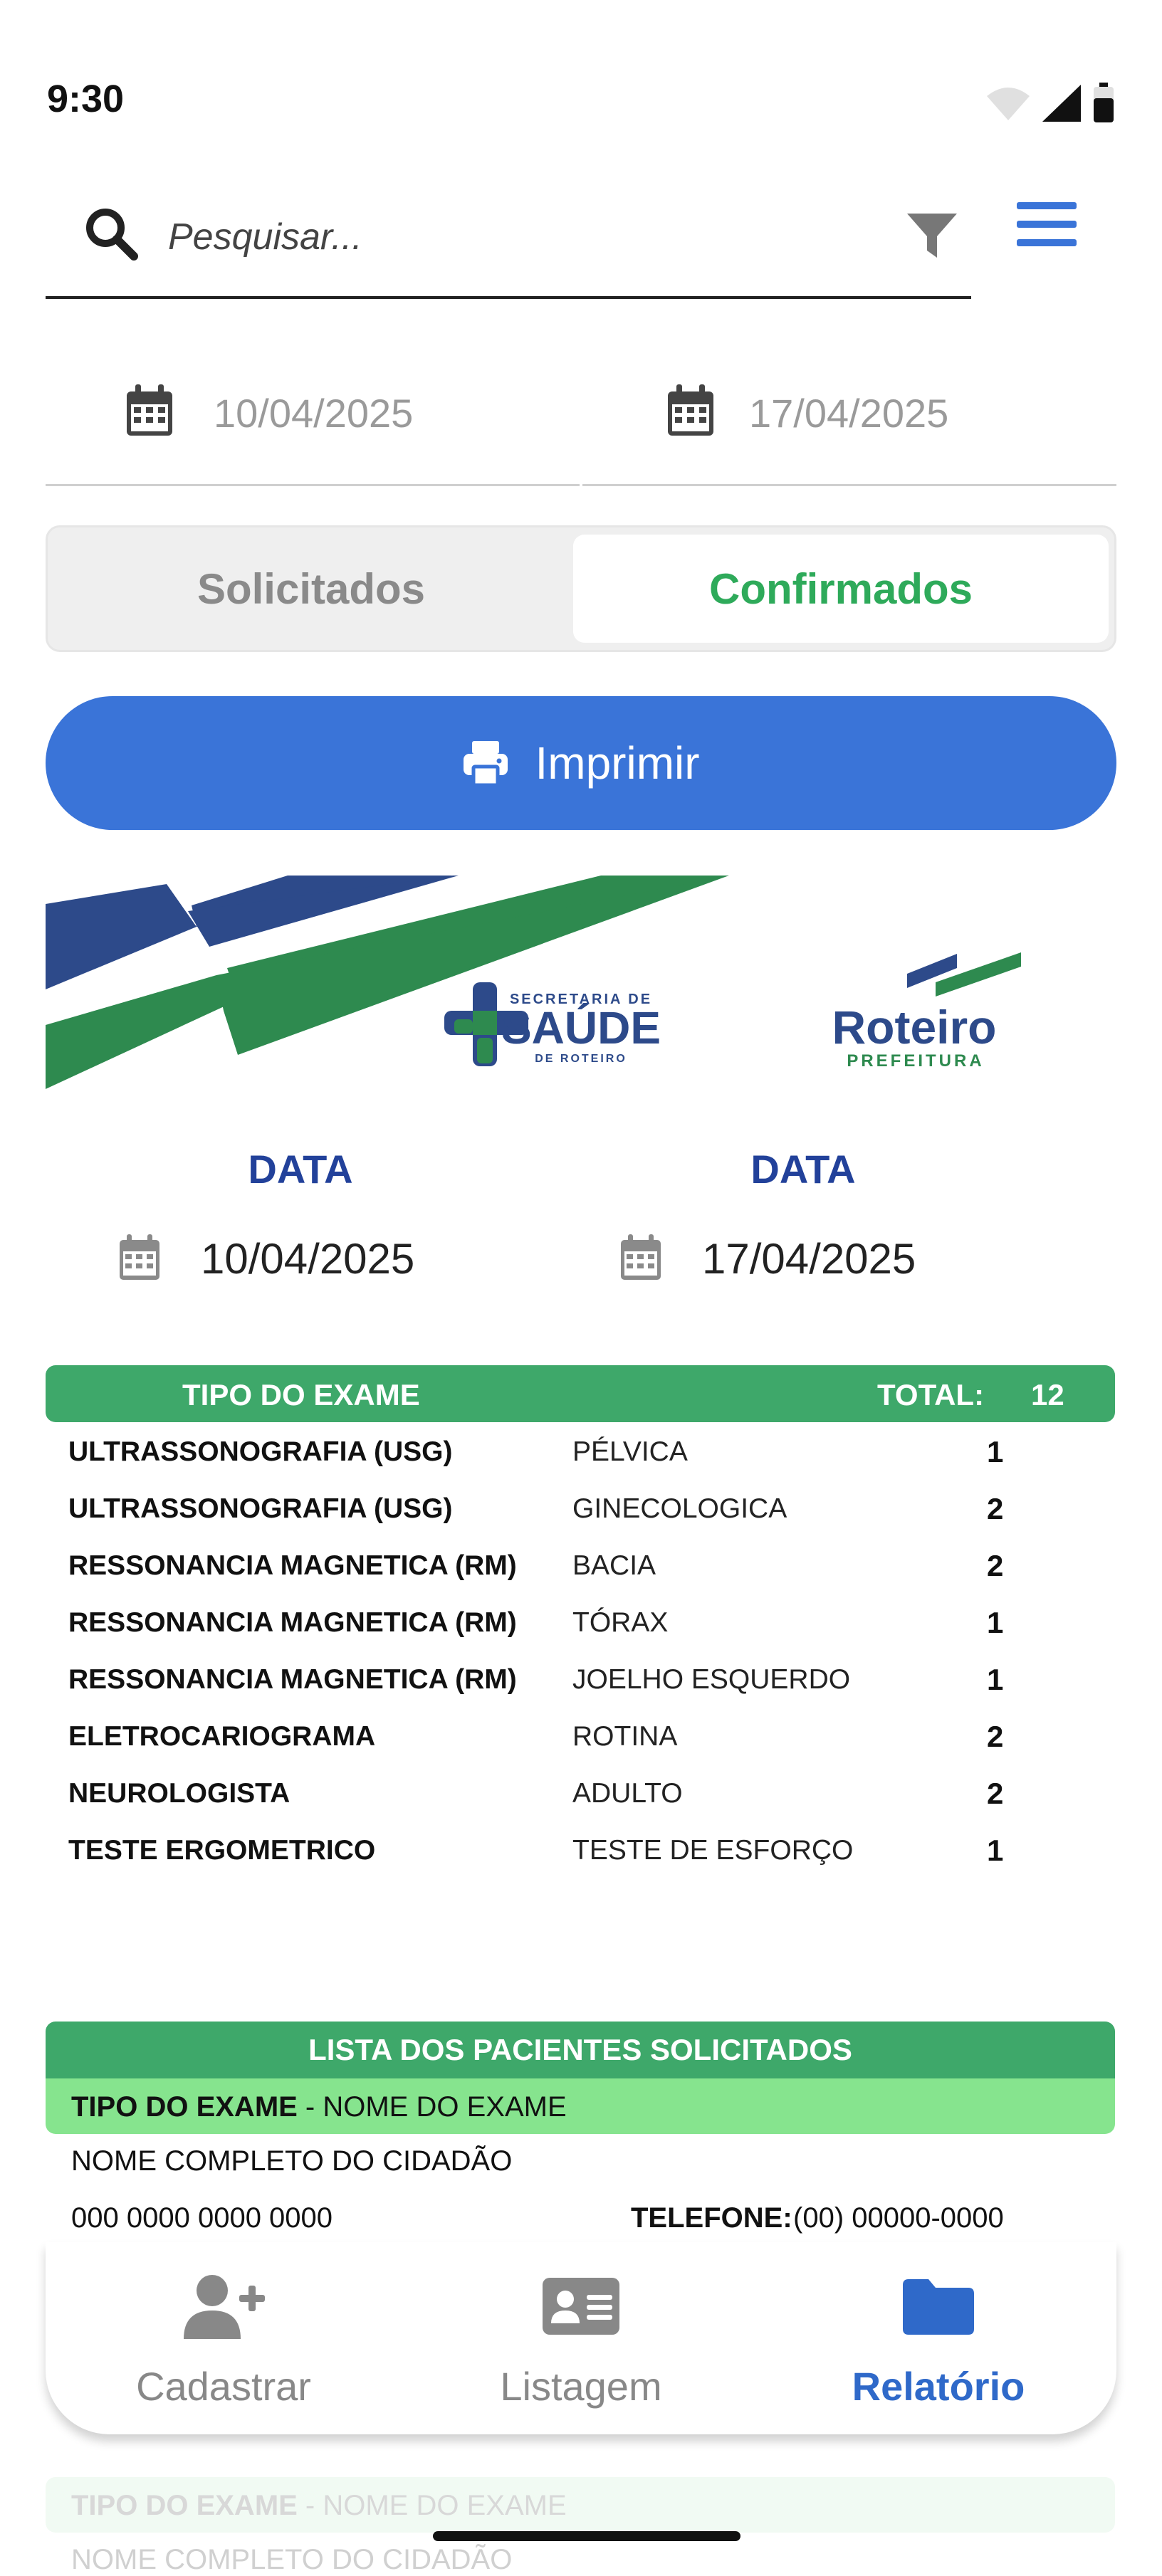 This screenshot has width=1162, height=2576. I want to click on tab-solicitados: Solicitados, so click(311, 589).